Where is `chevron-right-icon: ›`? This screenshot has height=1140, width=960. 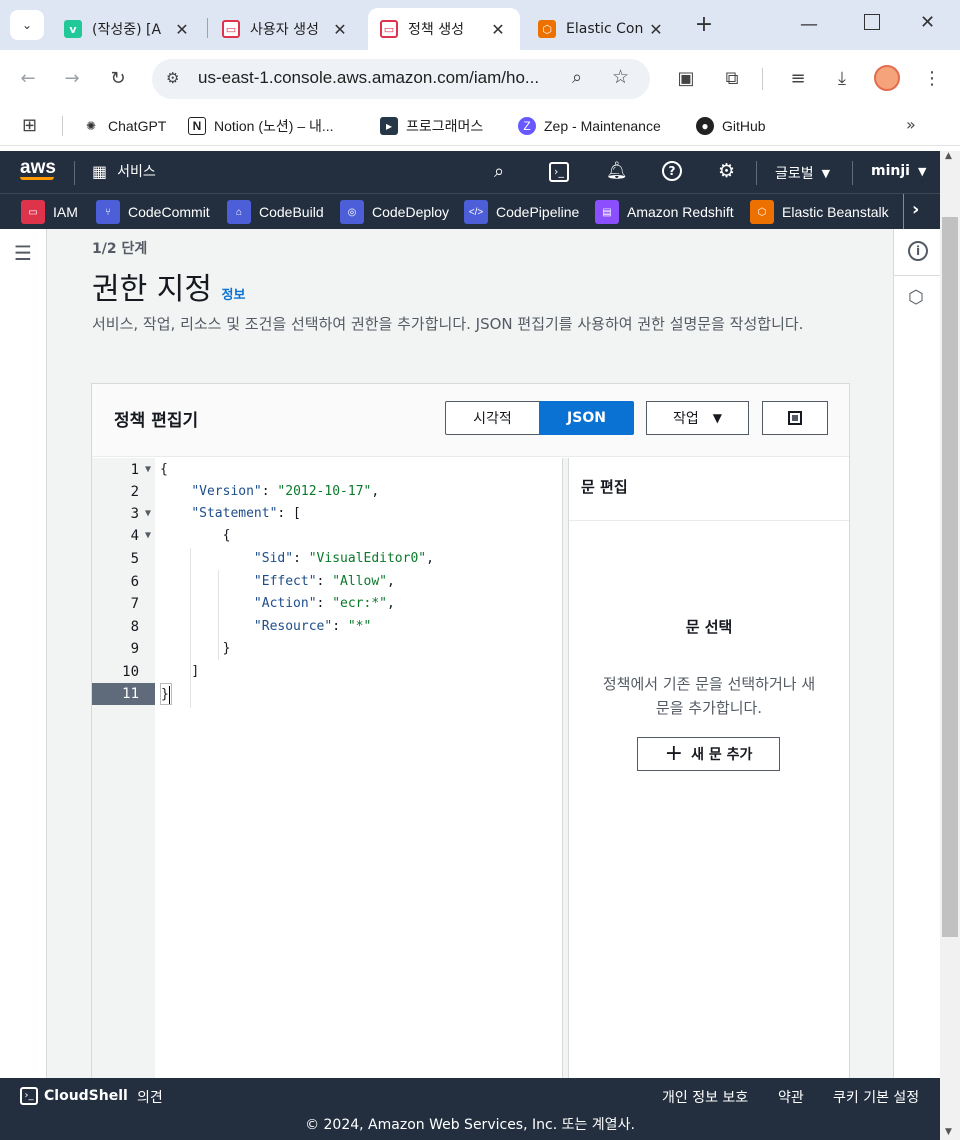
chevron-right-icon: › is located at coordinates (915, 209).